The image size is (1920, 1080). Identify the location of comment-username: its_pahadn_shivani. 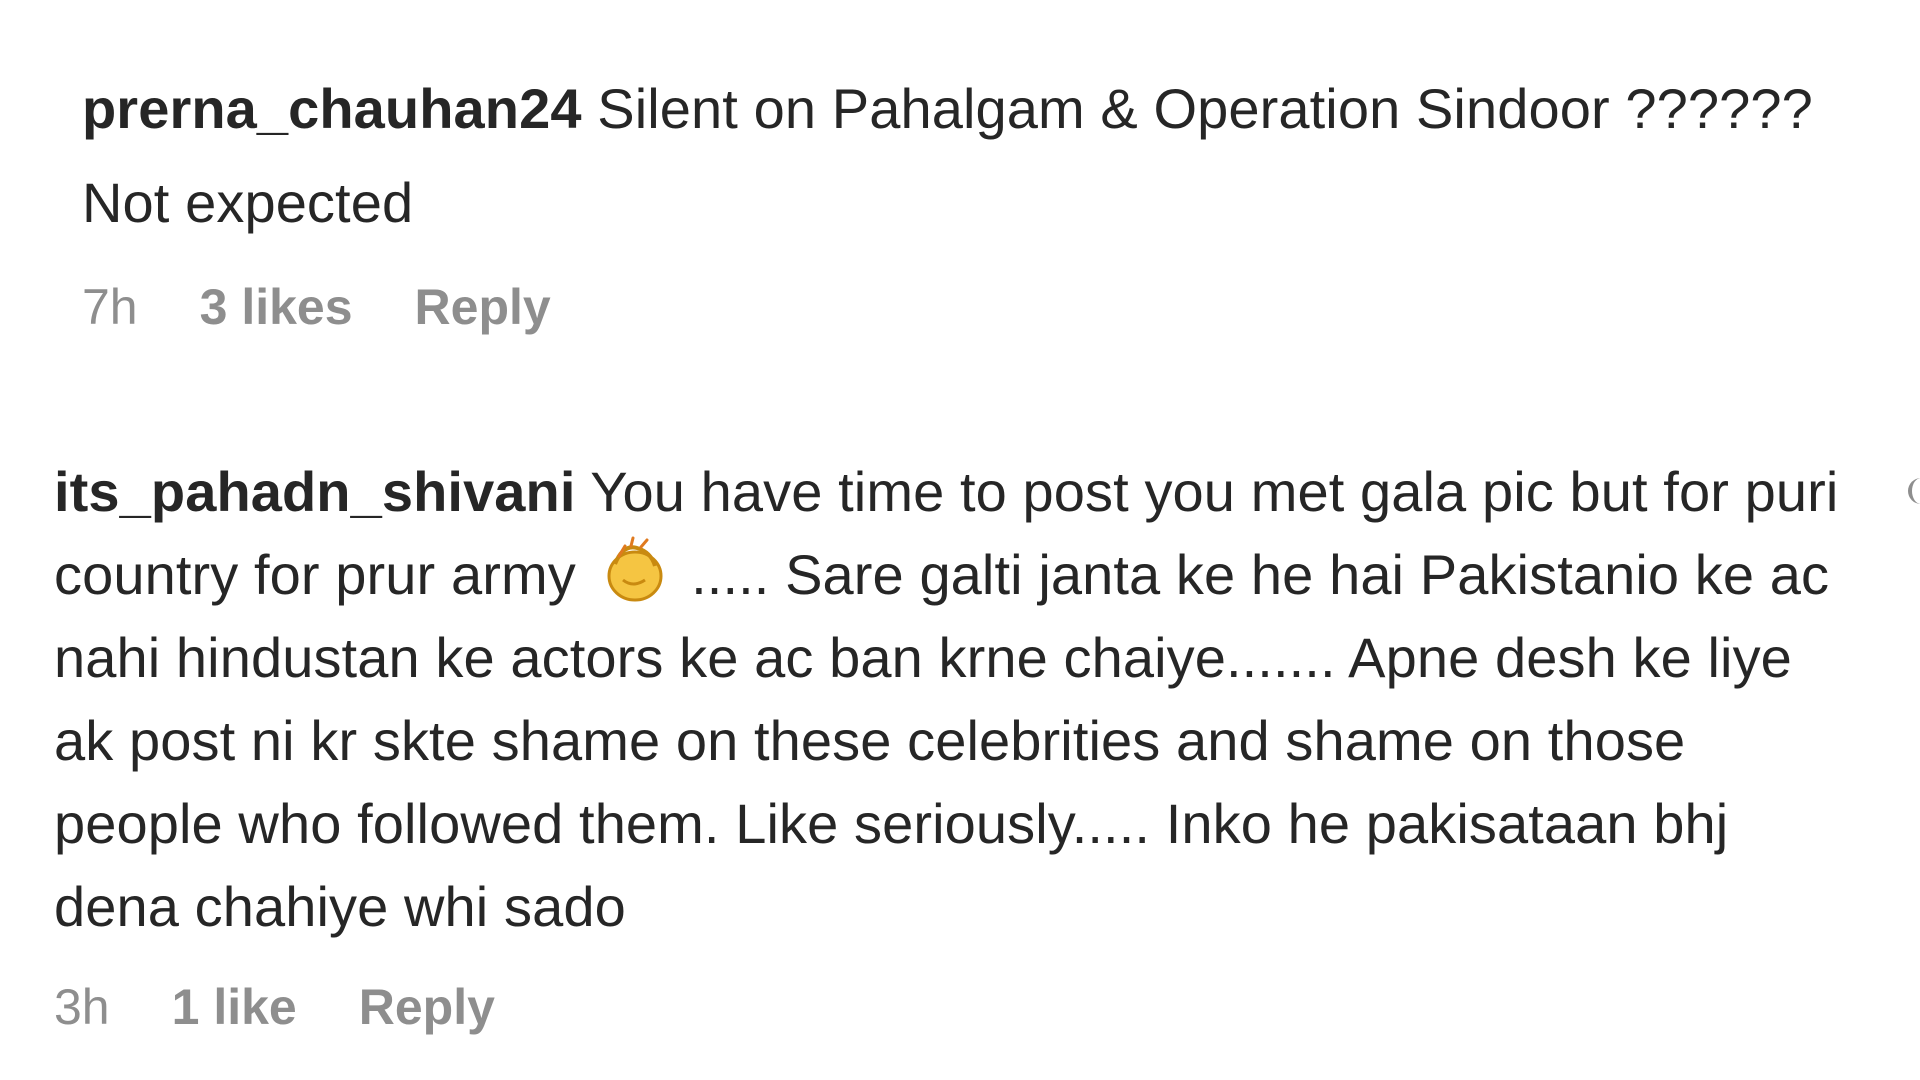
(315, 491).